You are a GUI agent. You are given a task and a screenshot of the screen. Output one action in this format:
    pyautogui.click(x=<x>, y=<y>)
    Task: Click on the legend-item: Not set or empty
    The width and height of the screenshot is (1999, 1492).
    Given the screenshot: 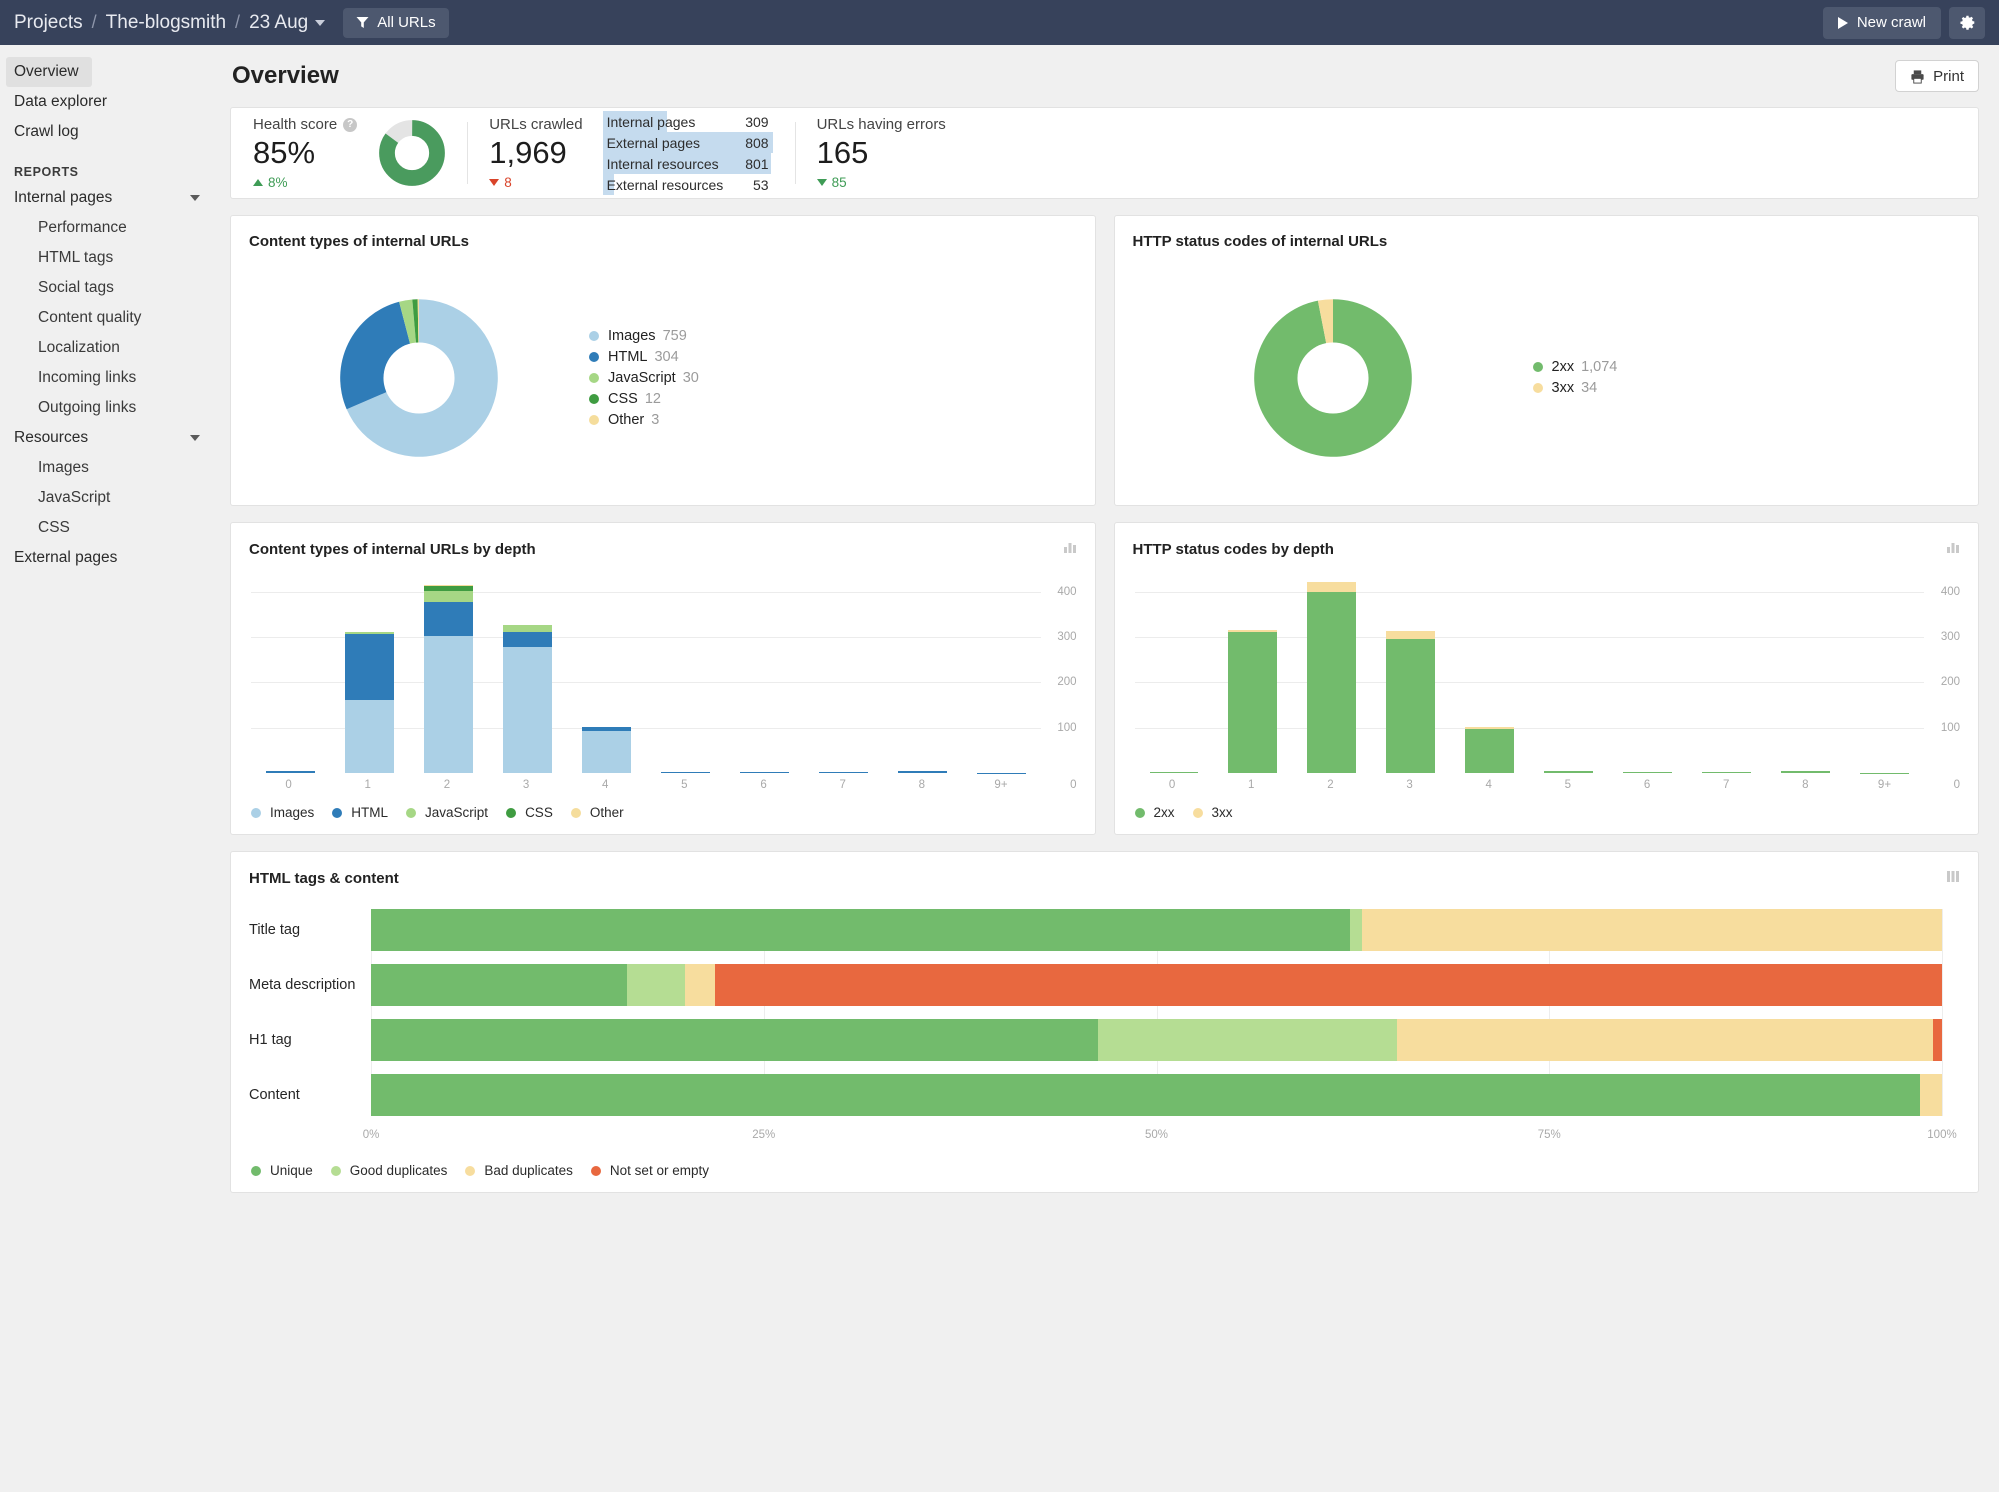 What is the action you would take?
    pyautogui.click(x=649, y=1170)
    